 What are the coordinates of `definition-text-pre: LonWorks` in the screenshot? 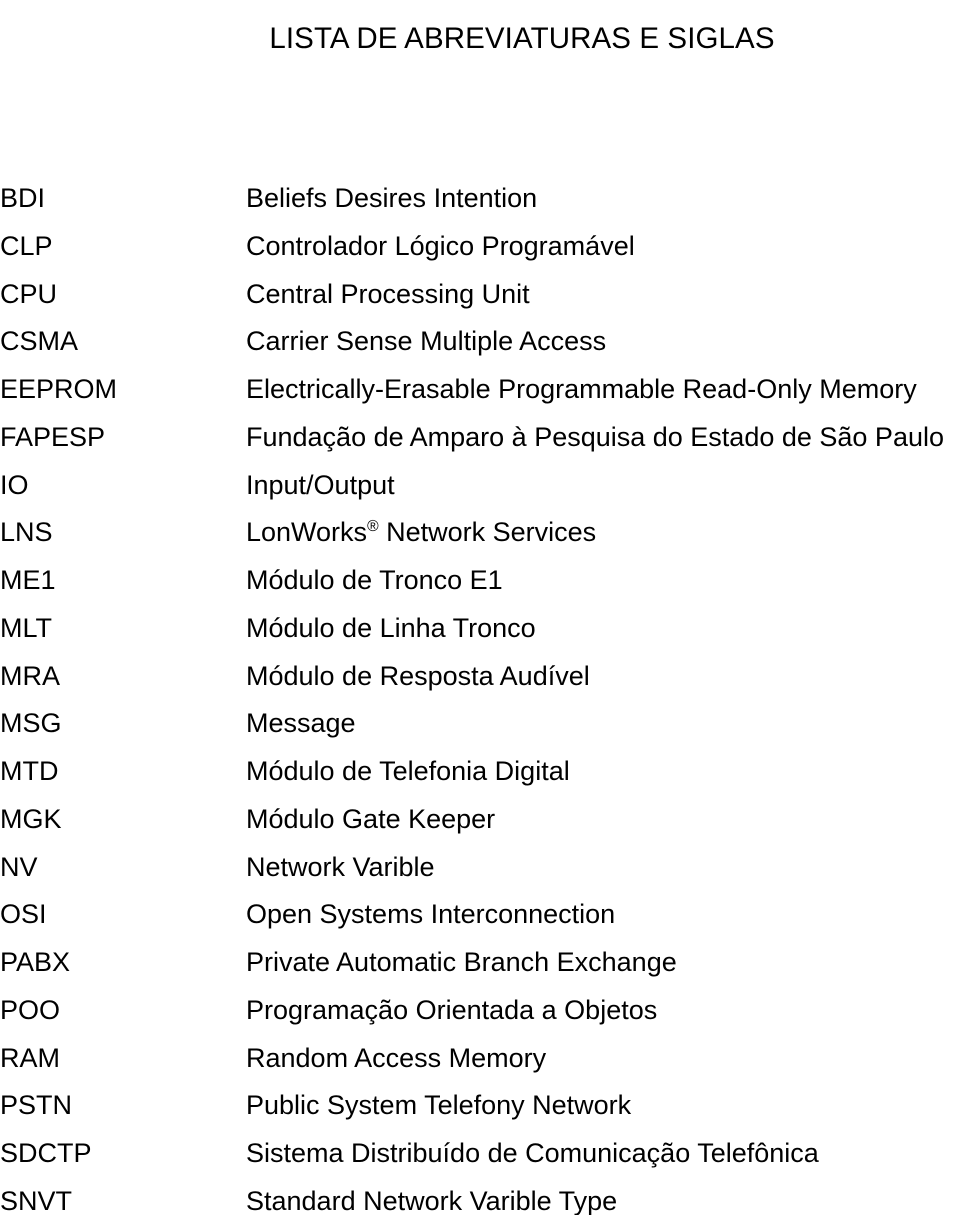 It's located at (307, 532).